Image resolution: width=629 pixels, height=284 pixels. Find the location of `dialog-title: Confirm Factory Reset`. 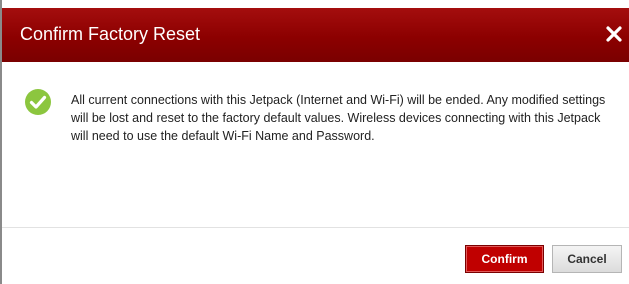

dialog-title: Confirm Factory Reset is located at coordinates (110, 34).